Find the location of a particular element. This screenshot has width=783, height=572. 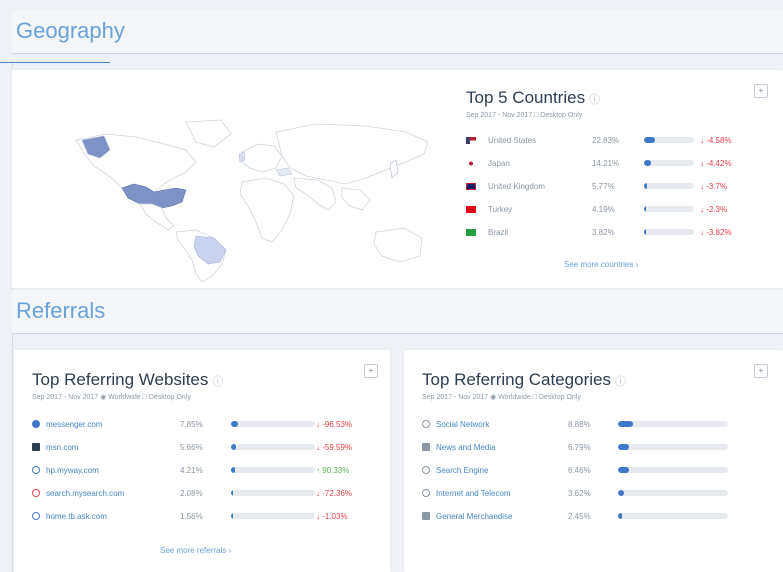

category-row: Internet and Telecom is located at coordinates (466, 493).